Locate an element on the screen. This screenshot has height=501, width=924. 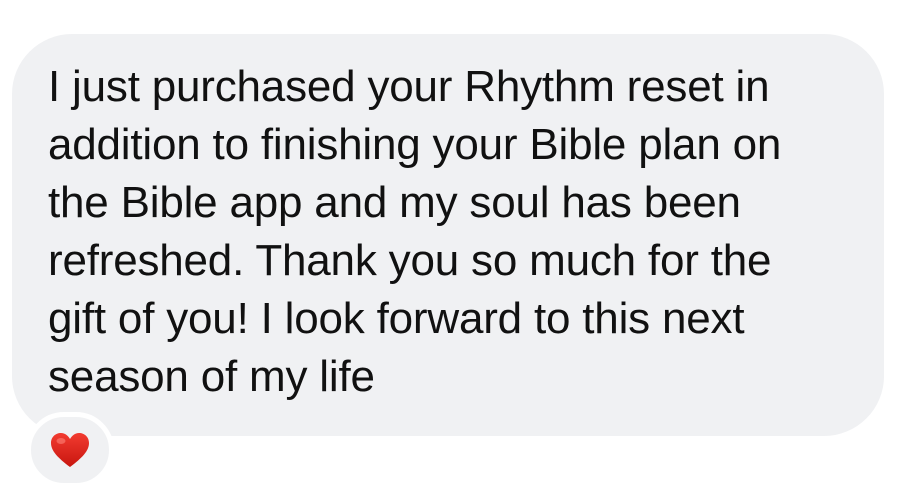
reaction-badge is located at coordinates (70, 450).